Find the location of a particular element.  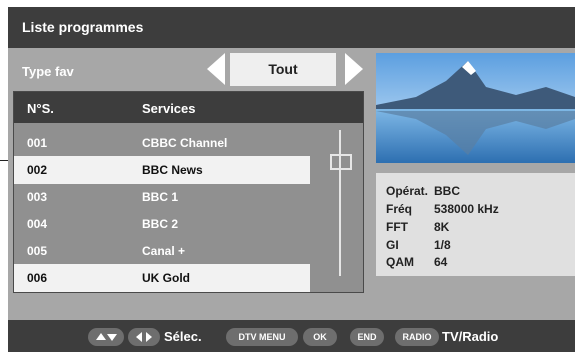

scrollbar-thumb is located at coordinates (341, 162).